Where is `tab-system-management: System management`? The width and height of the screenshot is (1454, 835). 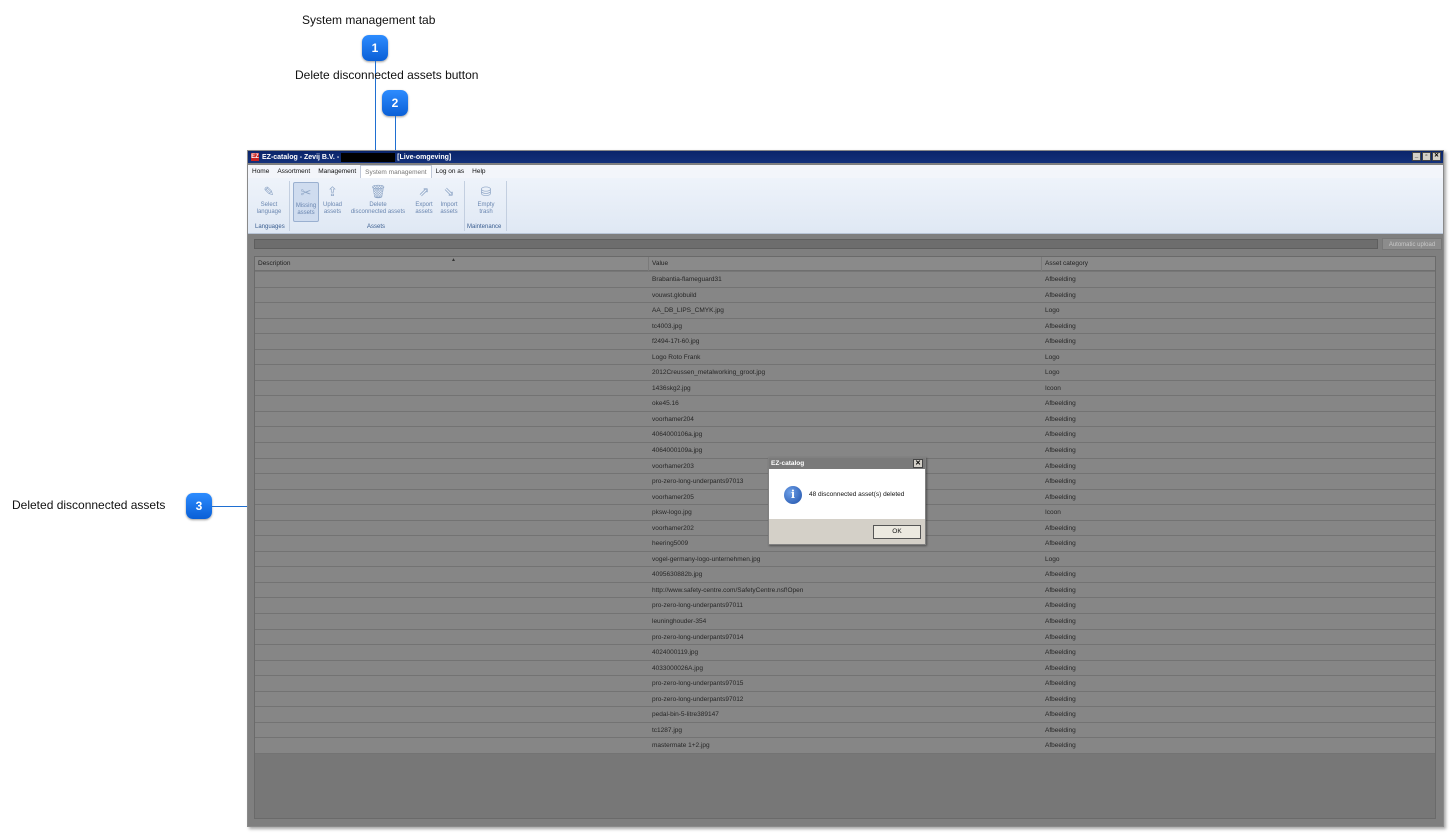 tab-system-management: System management is located at coordinates (396, 171).